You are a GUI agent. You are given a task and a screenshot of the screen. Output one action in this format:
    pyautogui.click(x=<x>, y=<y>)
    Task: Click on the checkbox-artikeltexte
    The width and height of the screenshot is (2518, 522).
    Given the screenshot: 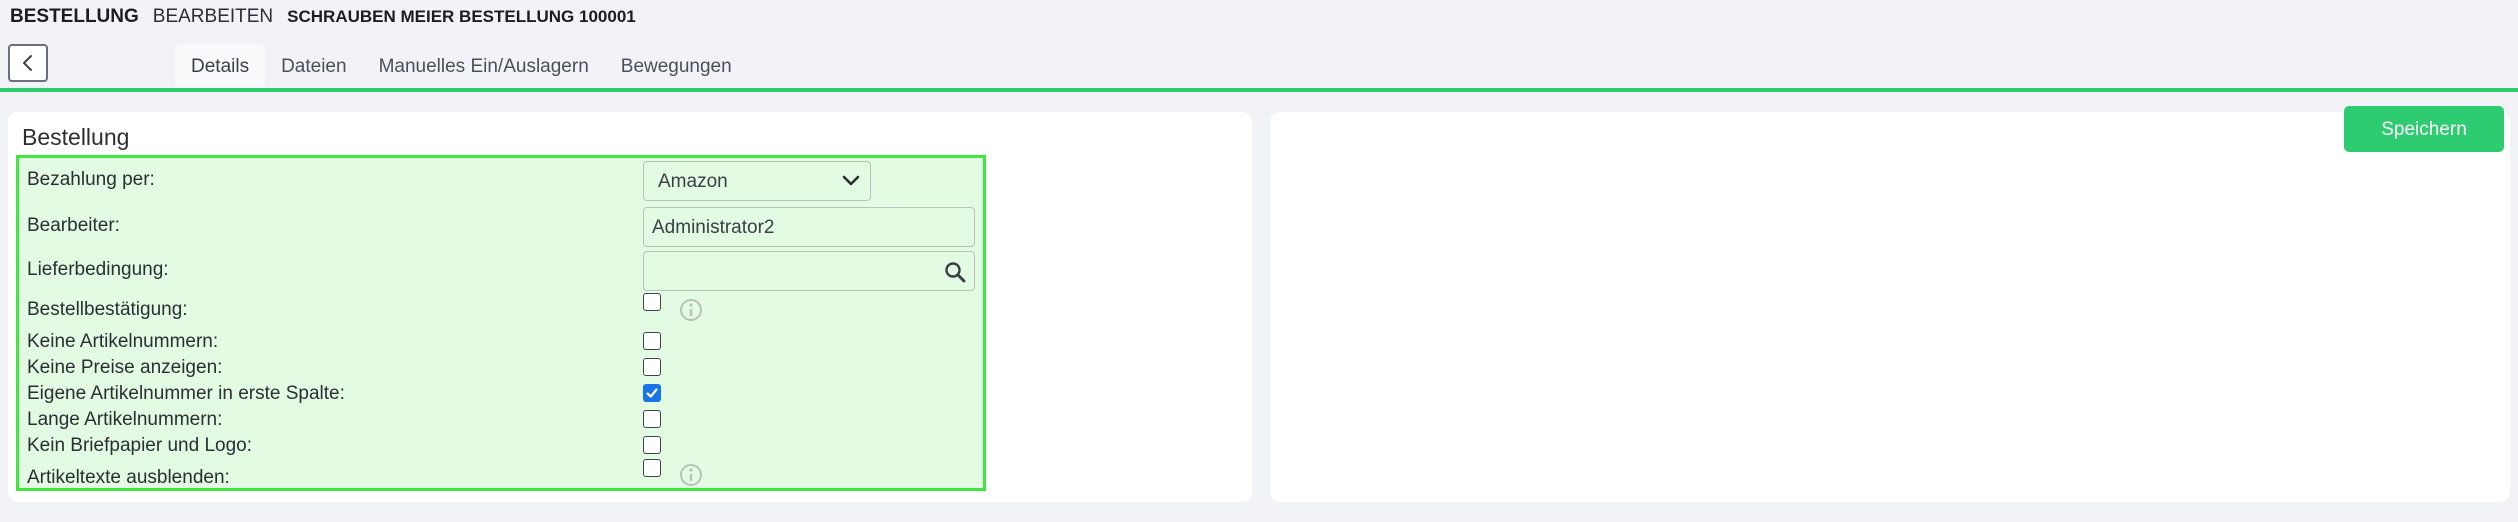 What is the action you would take?
    pyautogui.click(x=652, y=468)
    